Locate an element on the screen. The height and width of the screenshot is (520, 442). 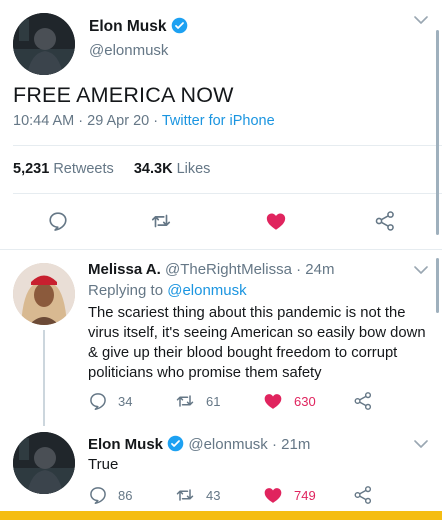
retweet-count: 61 is located at coordinates (213, 401).